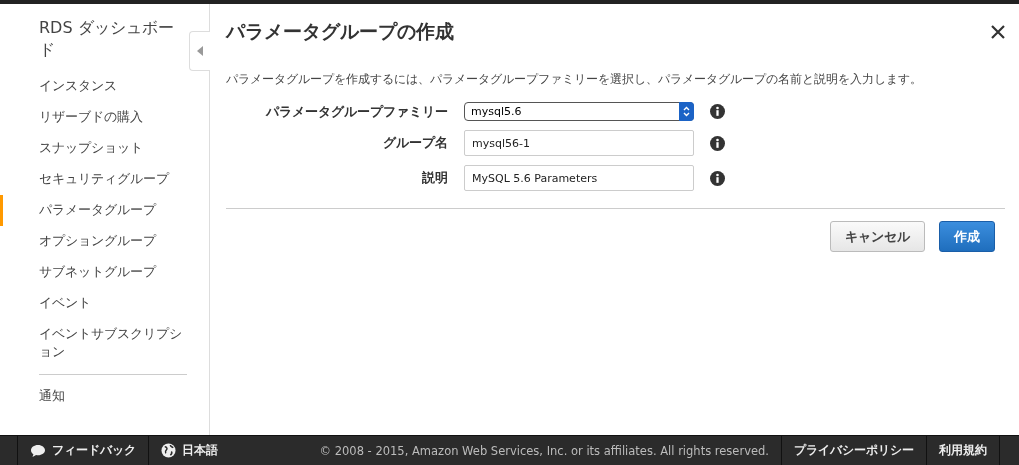 The image size is (1019, 465). What do you see at coordinates (356, 111) in the screenshot?
I see `field-label: パラメータグループファミリー` at bounding box center [356, 111].